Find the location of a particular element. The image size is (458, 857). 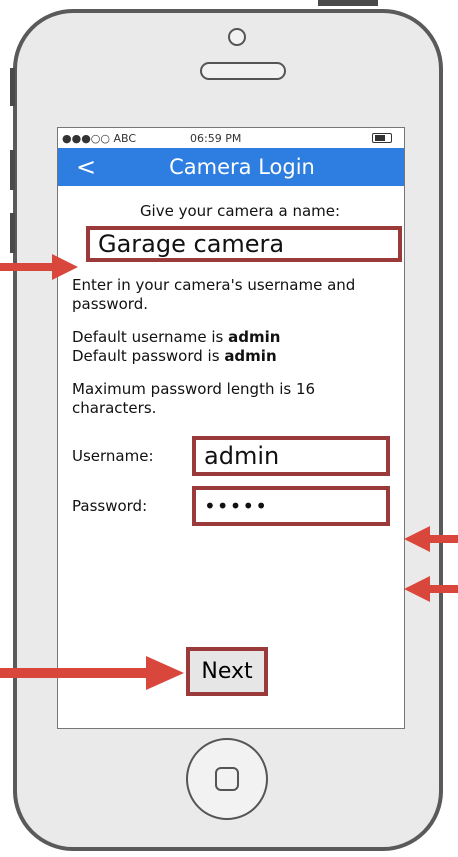

speaker-grille is located at coordinates (243, 71).